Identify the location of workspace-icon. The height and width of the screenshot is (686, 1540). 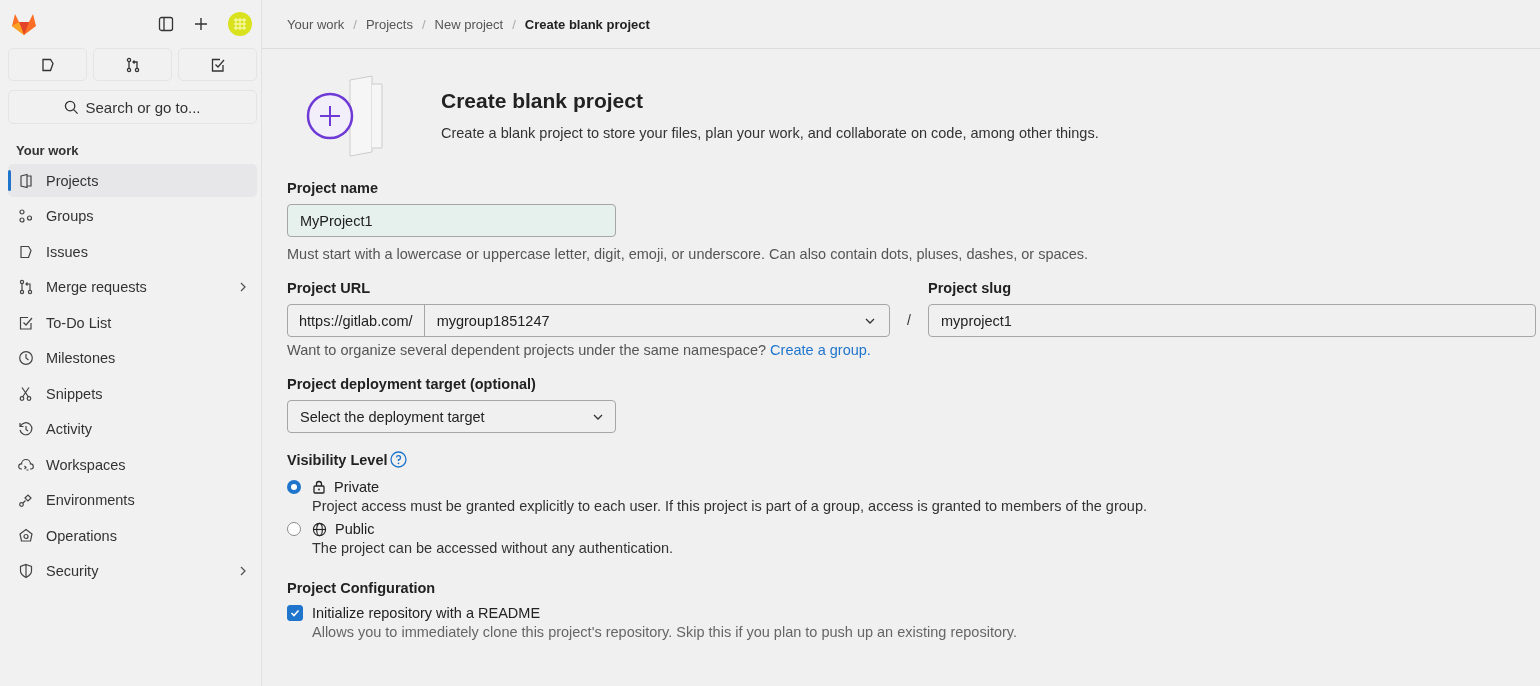
(26, 464).